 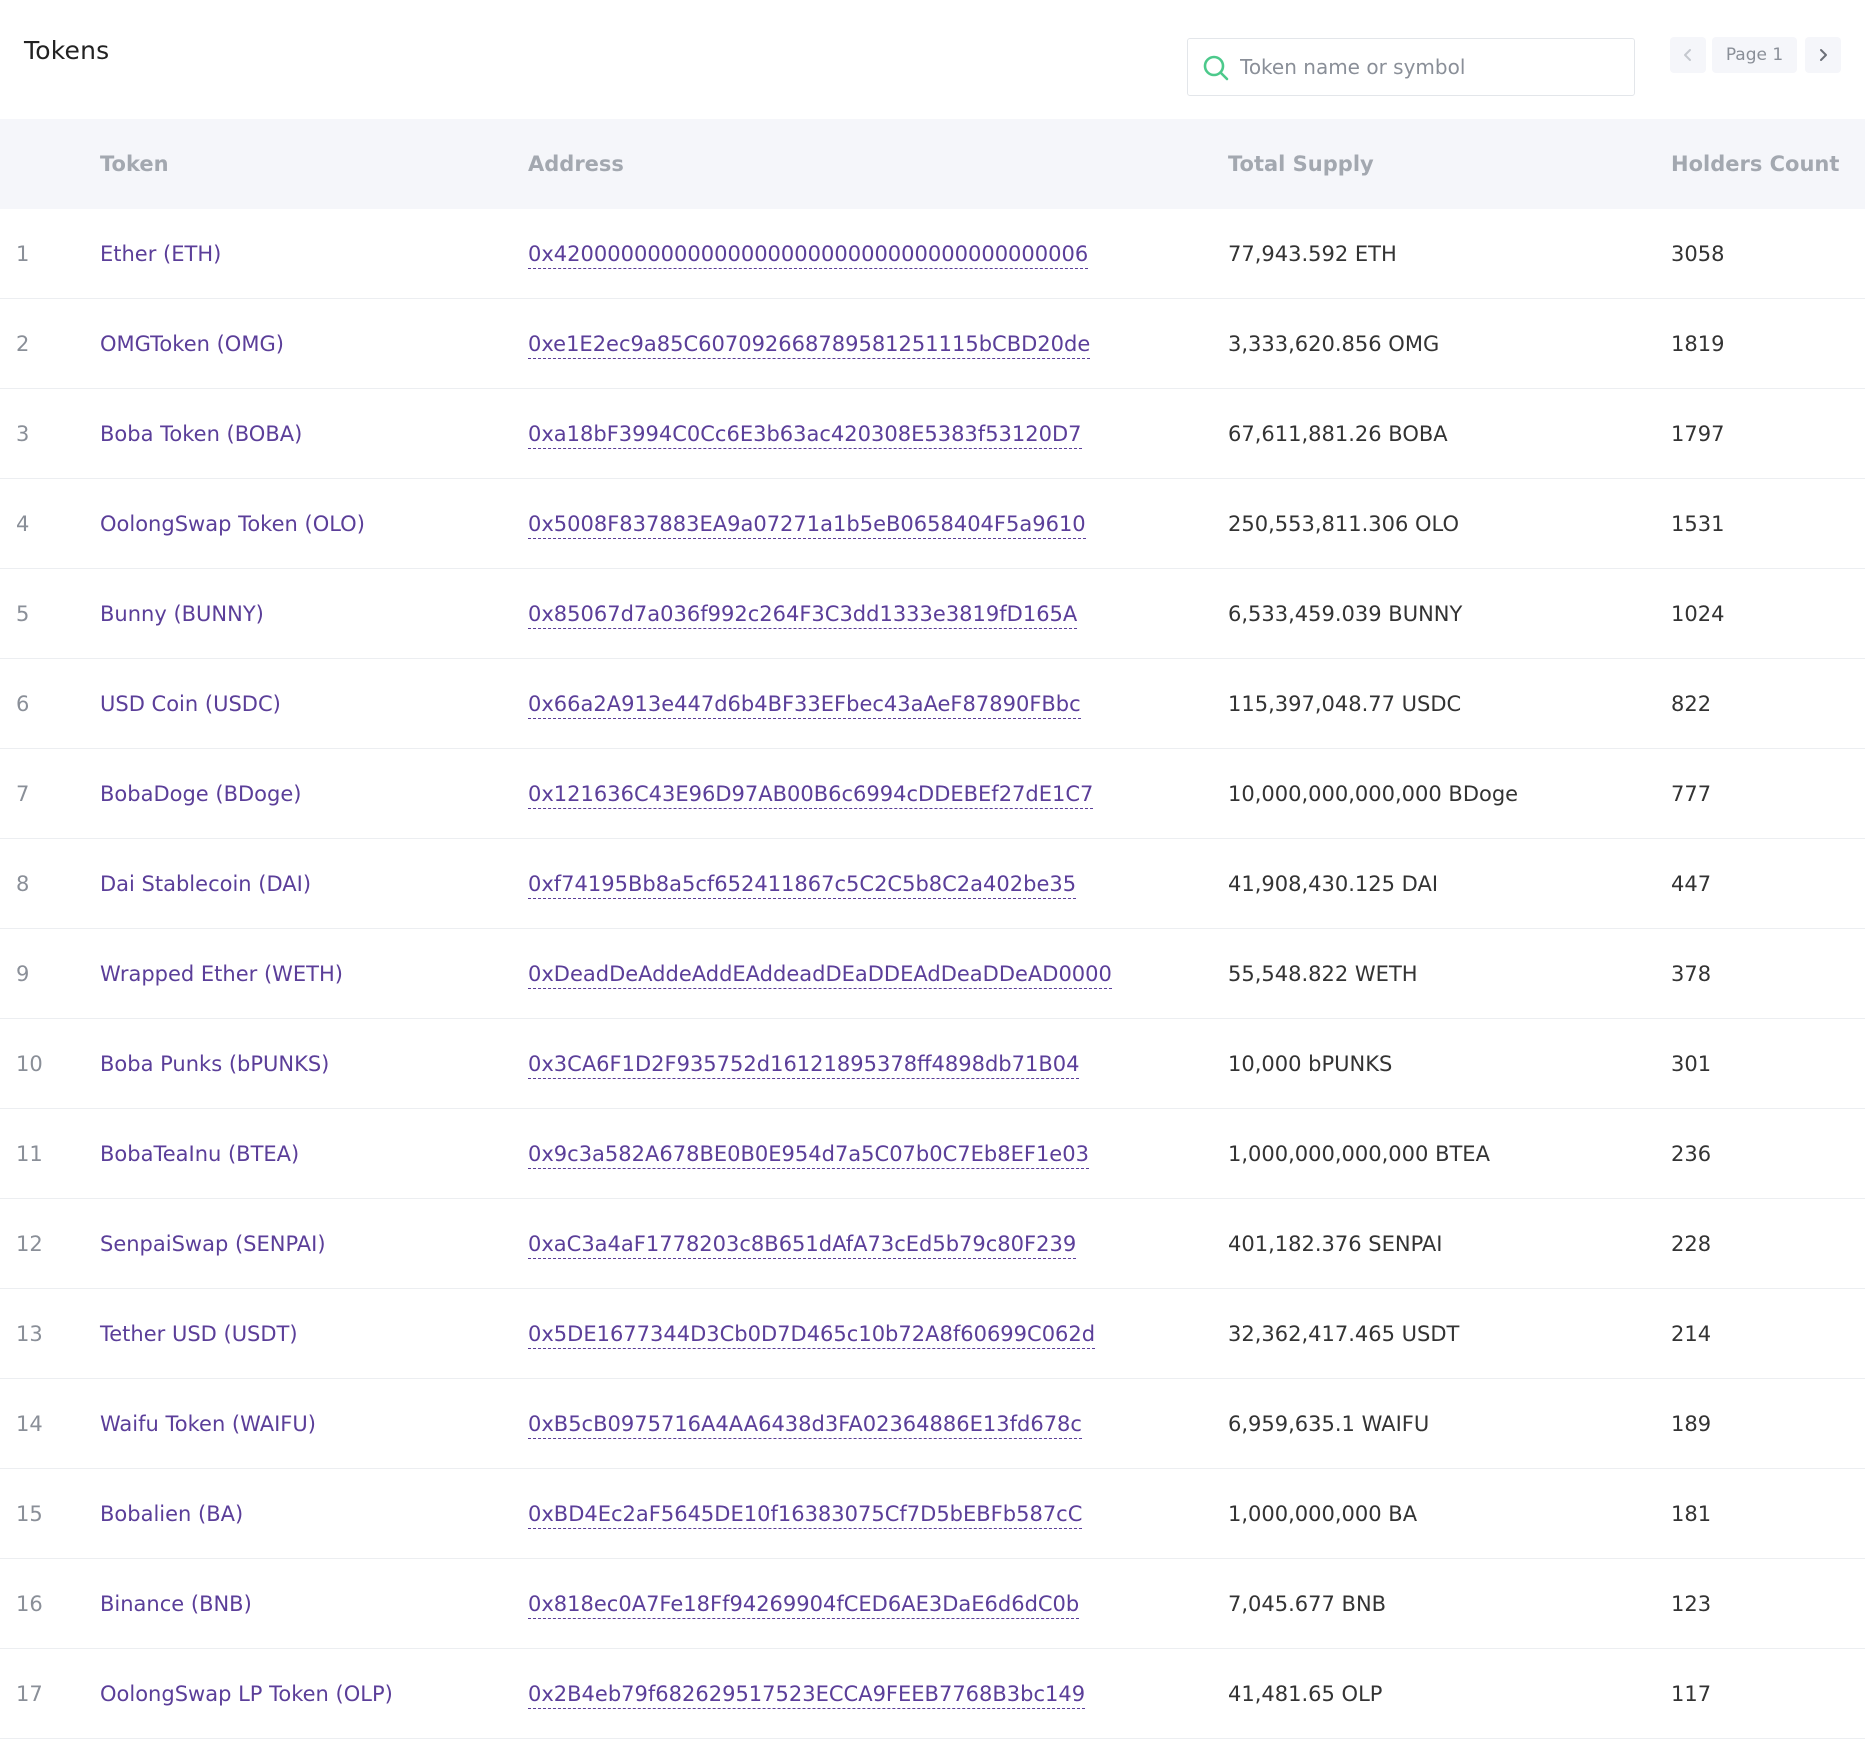 I want to click on total-supply-value: 41,908,430.125 DAI, so click(x=1333, y=884).